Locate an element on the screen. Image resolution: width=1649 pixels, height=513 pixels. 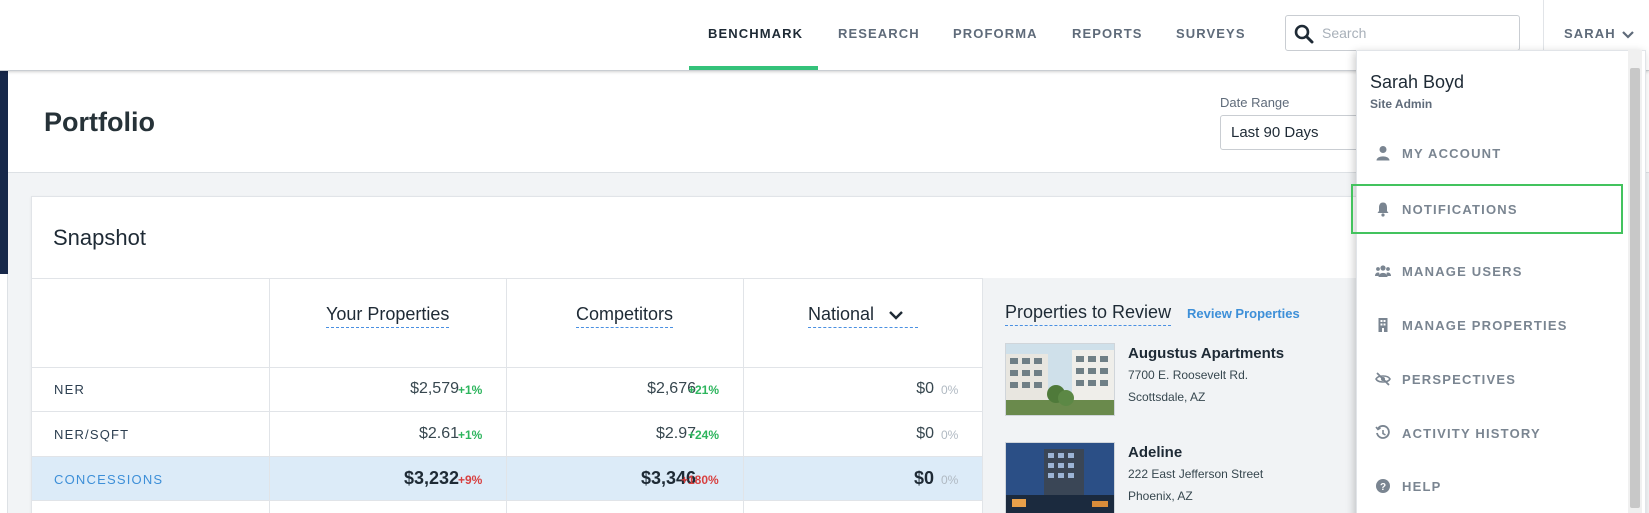
nav-tab-research: RESEARCH is located at coordinates (879, 35).